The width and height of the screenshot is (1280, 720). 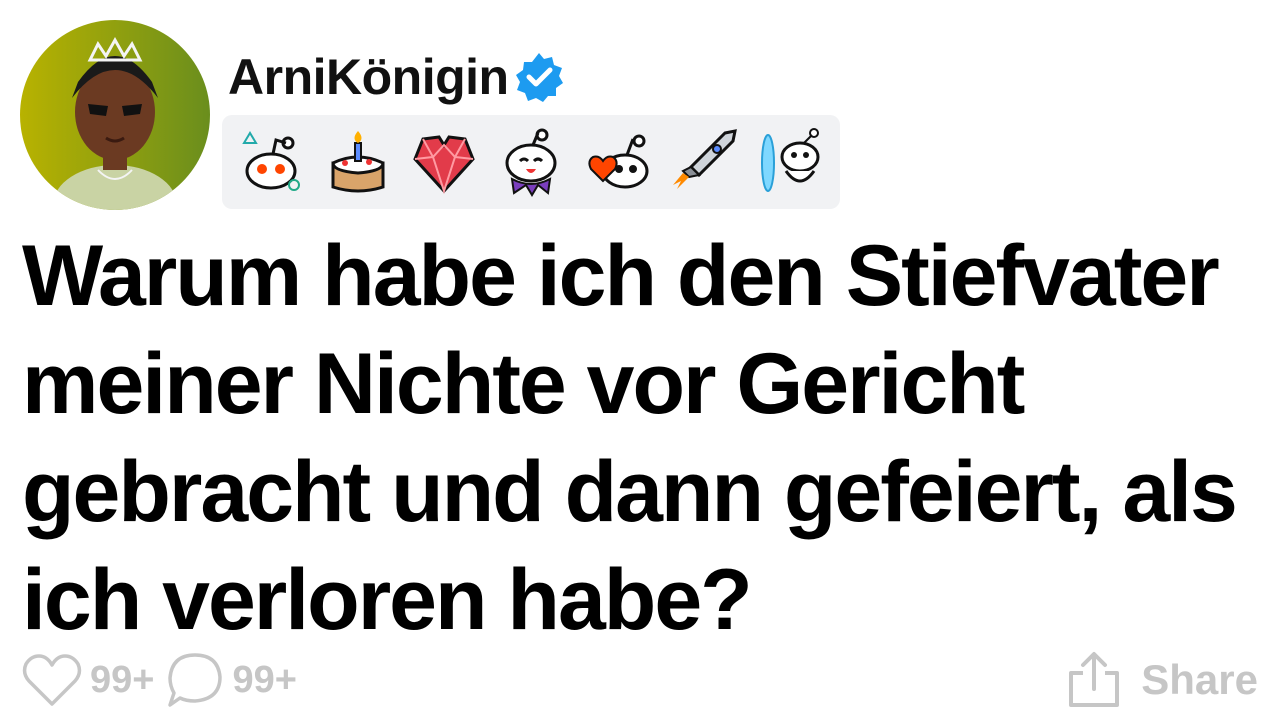 I want to click on alien-icon, so click(x=271, y=162).